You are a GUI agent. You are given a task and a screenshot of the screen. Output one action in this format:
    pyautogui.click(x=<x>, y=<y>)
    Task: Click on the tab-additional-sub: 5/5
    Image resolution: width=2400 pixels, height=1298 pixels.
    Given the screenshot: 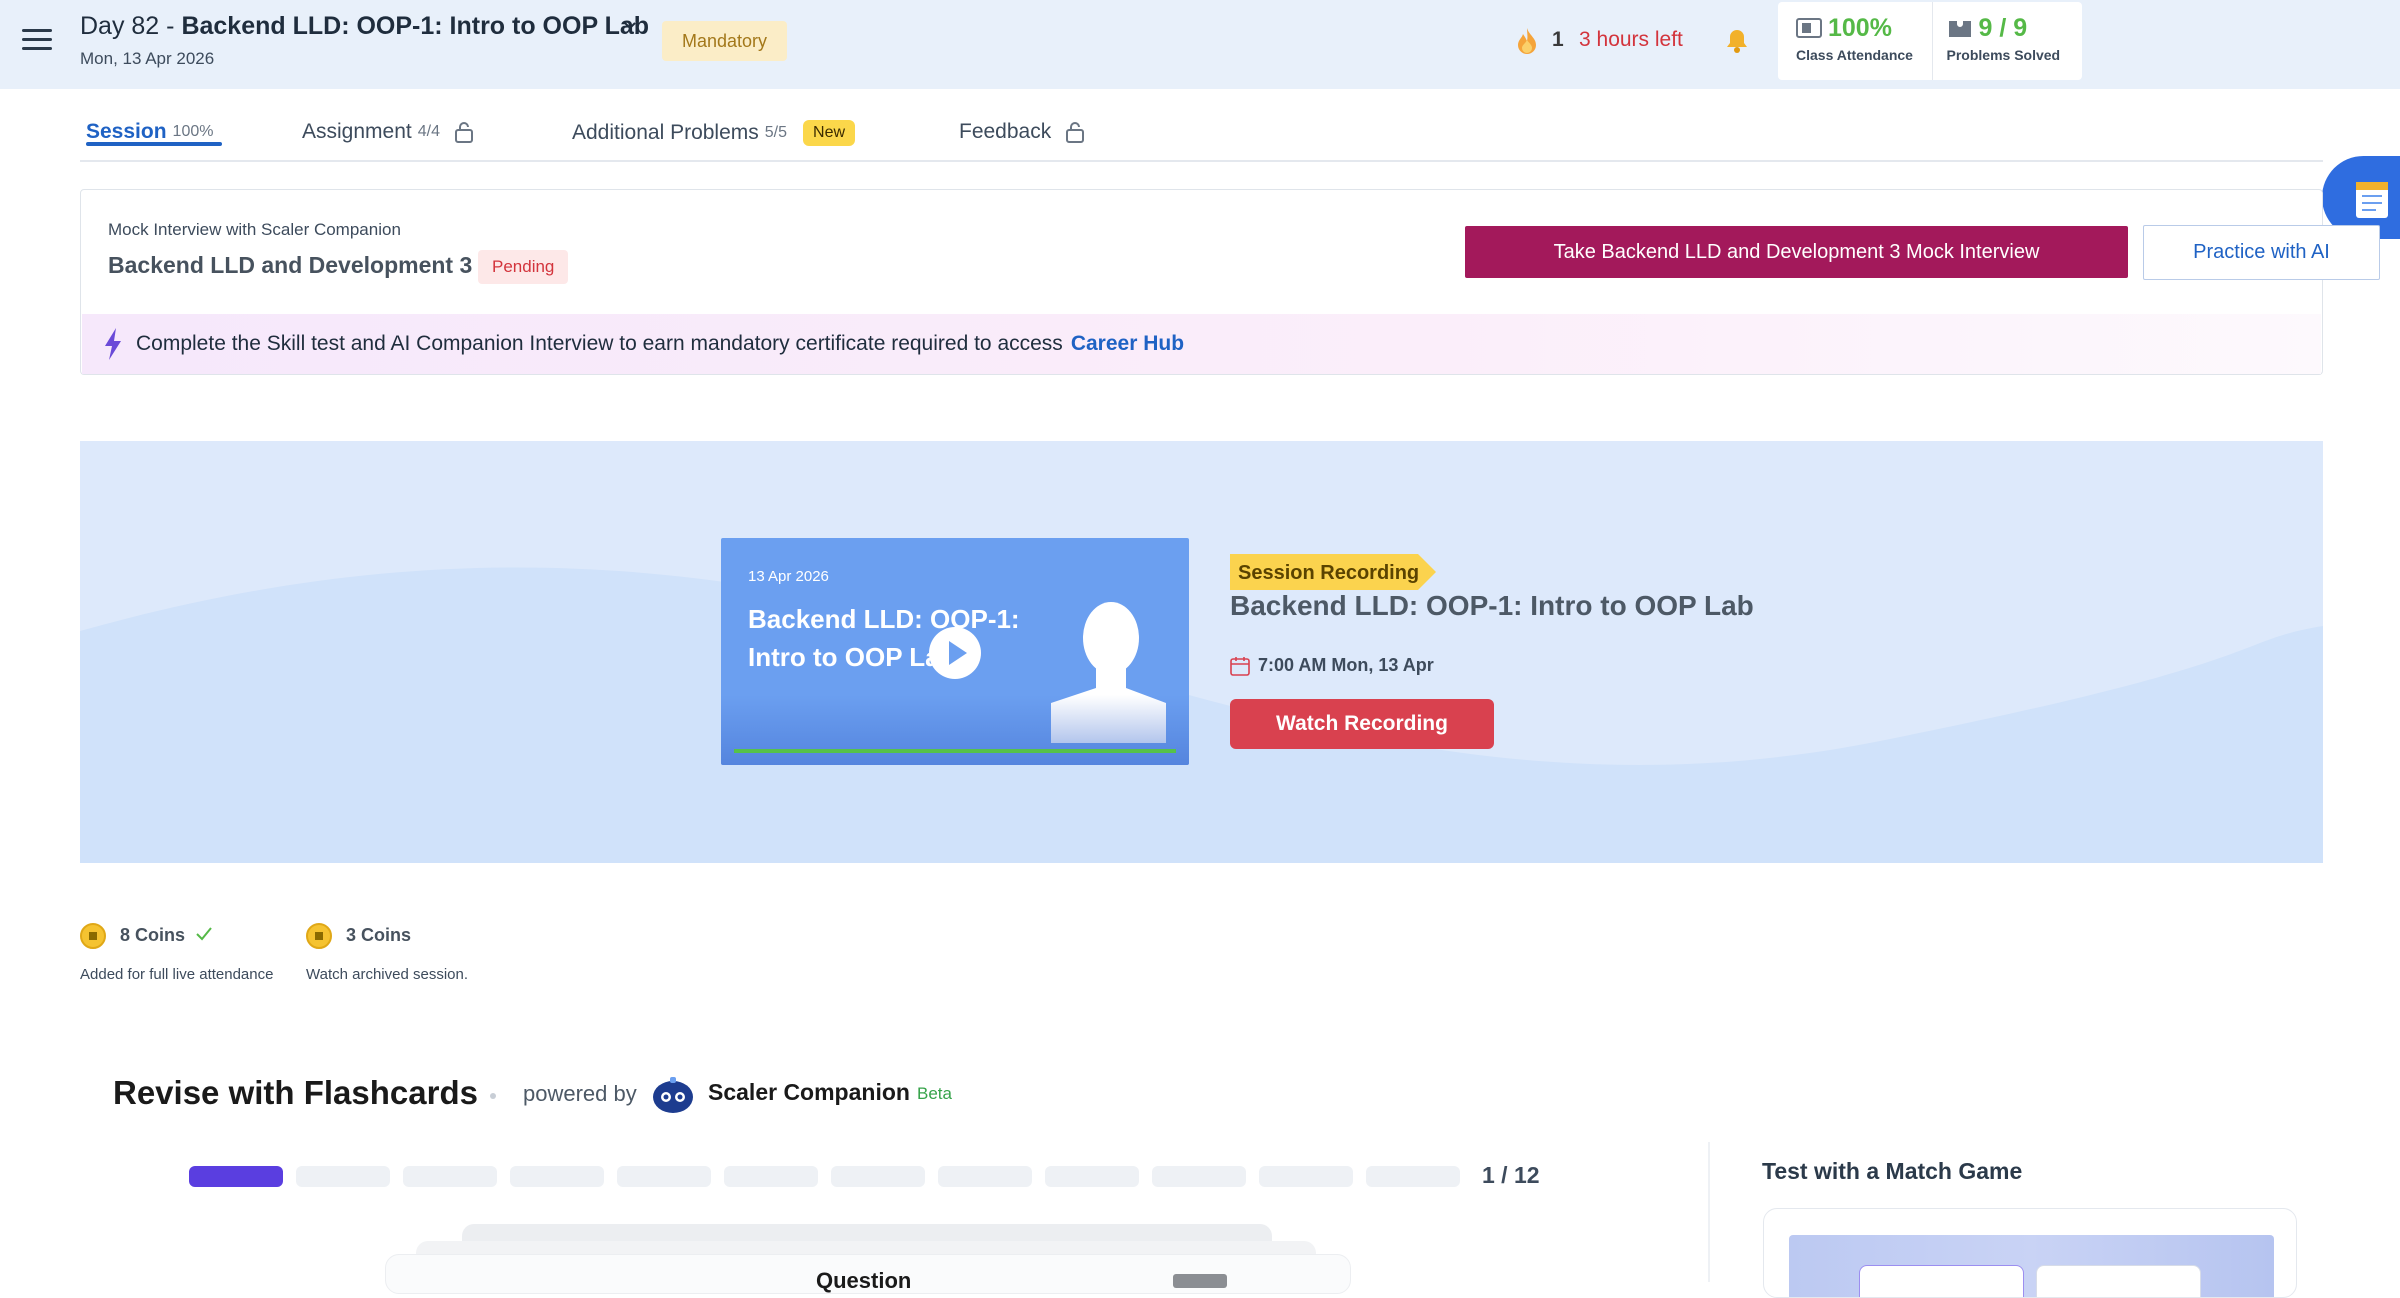 What is the action you would take?
    pyautogui.click(x=776, y=132)
    